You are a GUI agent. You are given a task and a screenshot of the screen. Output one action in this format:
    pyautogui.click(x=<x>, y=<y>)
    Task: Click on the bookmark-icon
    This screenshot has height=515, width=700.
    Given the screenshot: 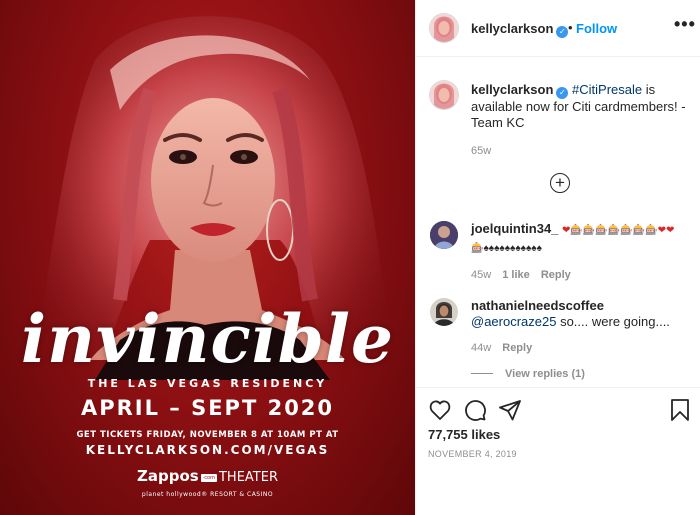 What is the action you would take?
    pyautogui.click(x=680, y=410)
    